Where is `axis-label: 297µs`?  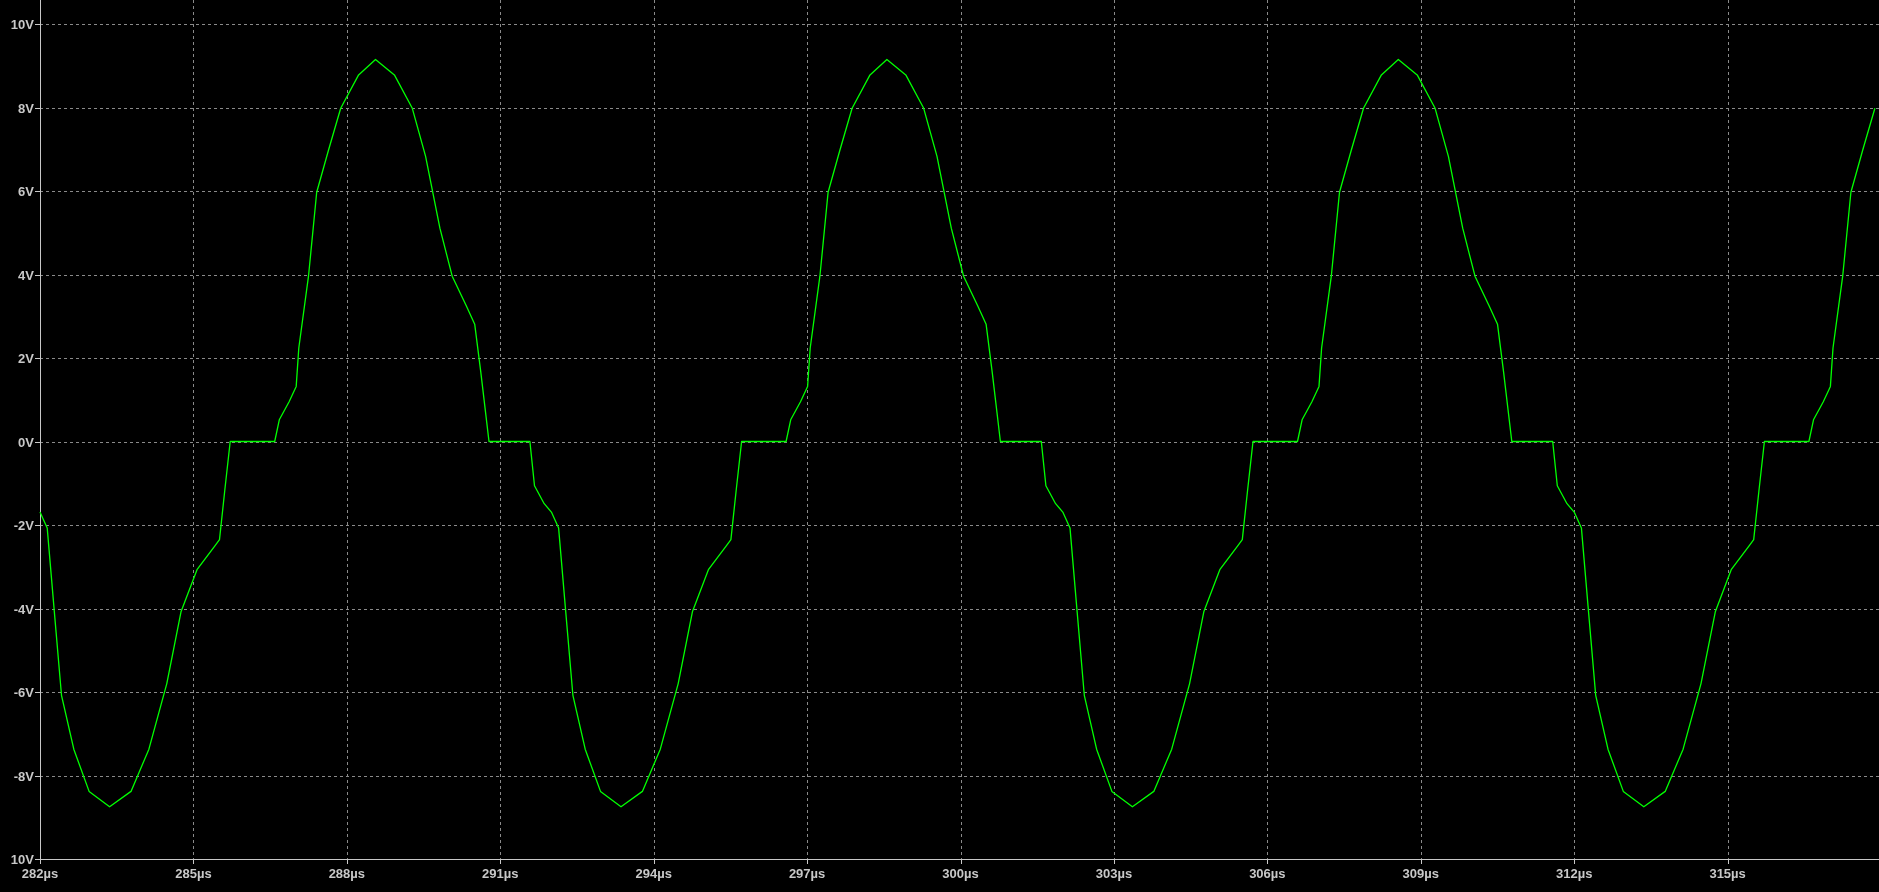
axis-label: 297µs is located at coordinates (807, 873).